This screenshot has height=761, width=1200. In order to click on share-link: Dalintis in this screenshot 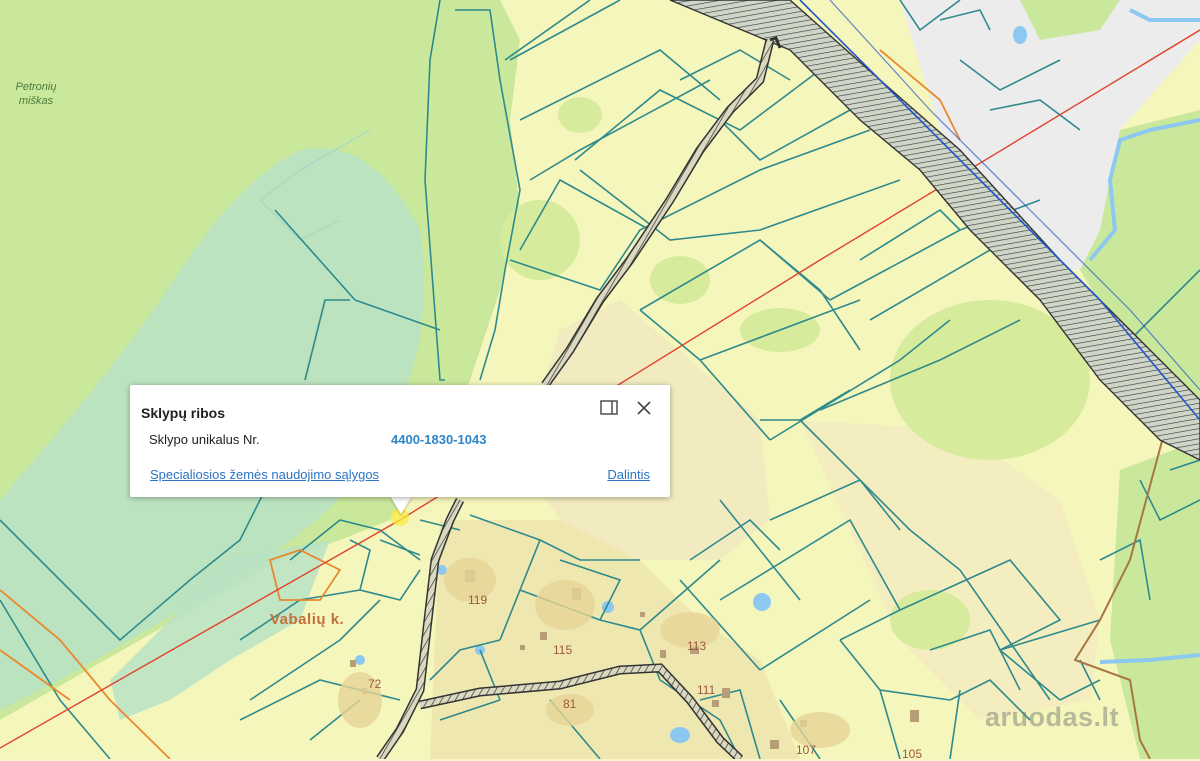, I will do `click(628, 474)`.